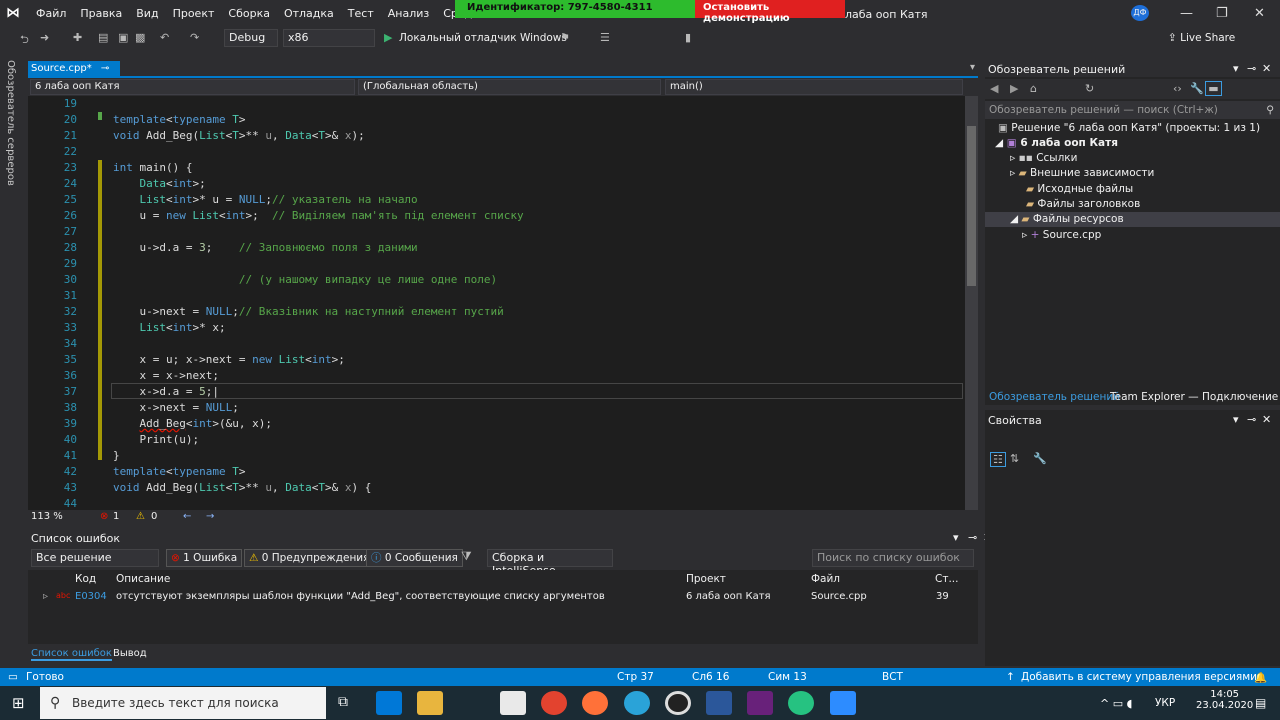 This screenshot has height=720, width=1280. Describe the element at coordinates (85, 579) in the screenshot. I see `col-code: Код` at that location.